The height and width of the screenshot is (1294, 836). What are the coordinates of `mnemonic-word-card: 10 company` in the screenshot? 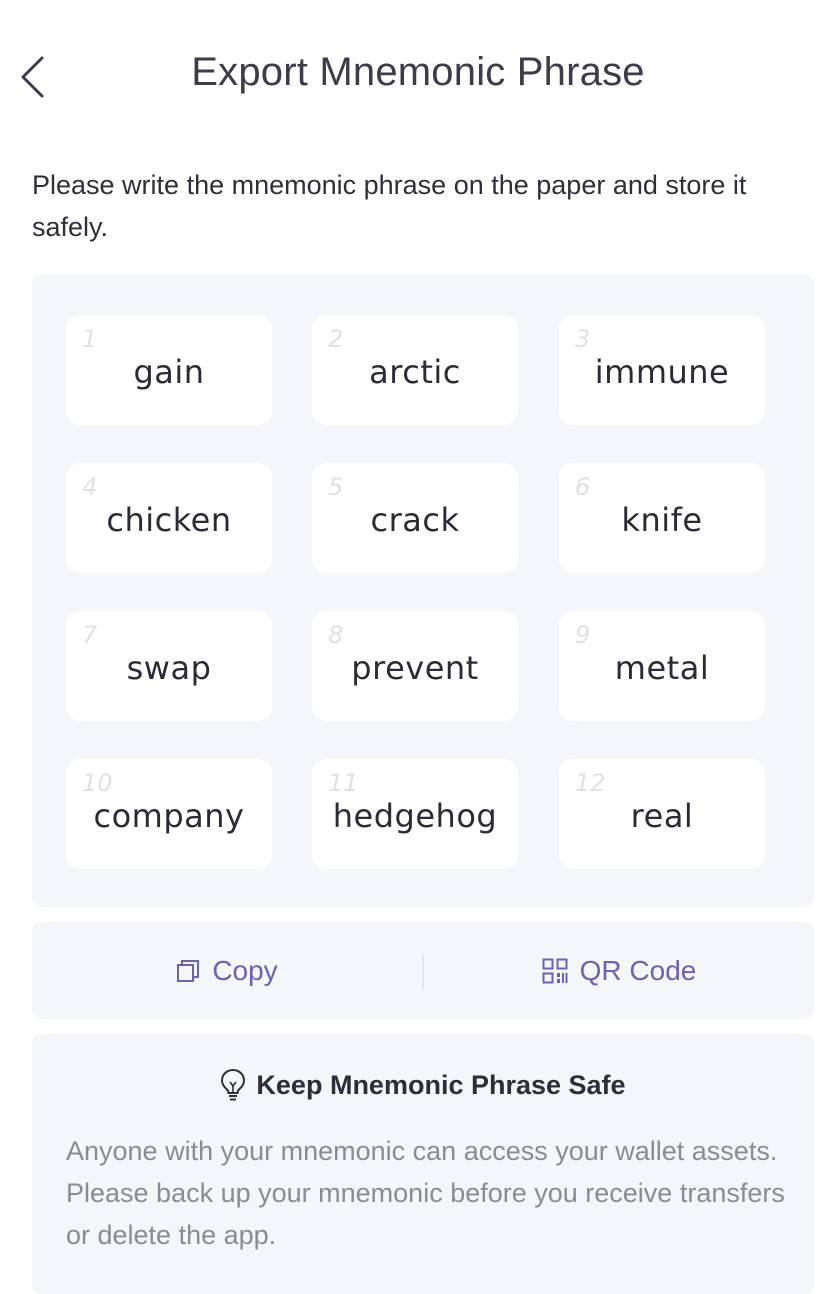 It's located at (169, 814).